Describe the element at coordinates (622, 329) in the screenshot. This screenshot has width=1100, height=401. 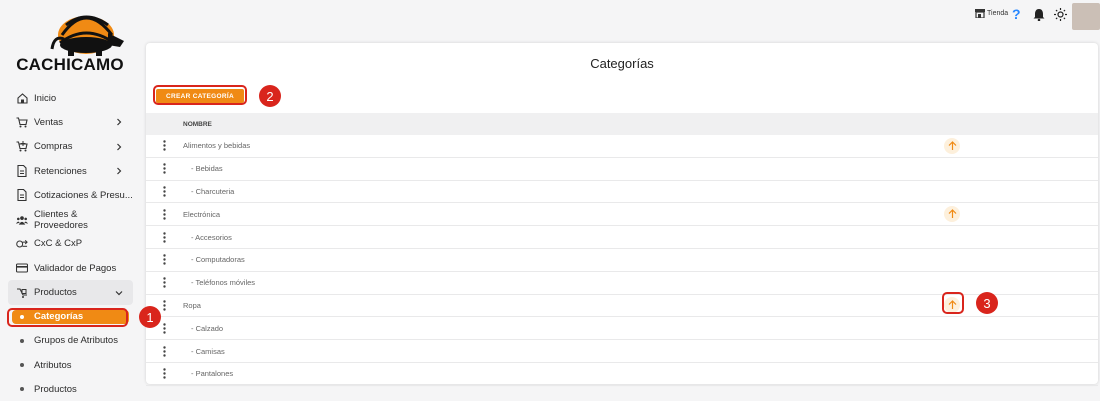
I see `table-row: - Calzado` at that location.